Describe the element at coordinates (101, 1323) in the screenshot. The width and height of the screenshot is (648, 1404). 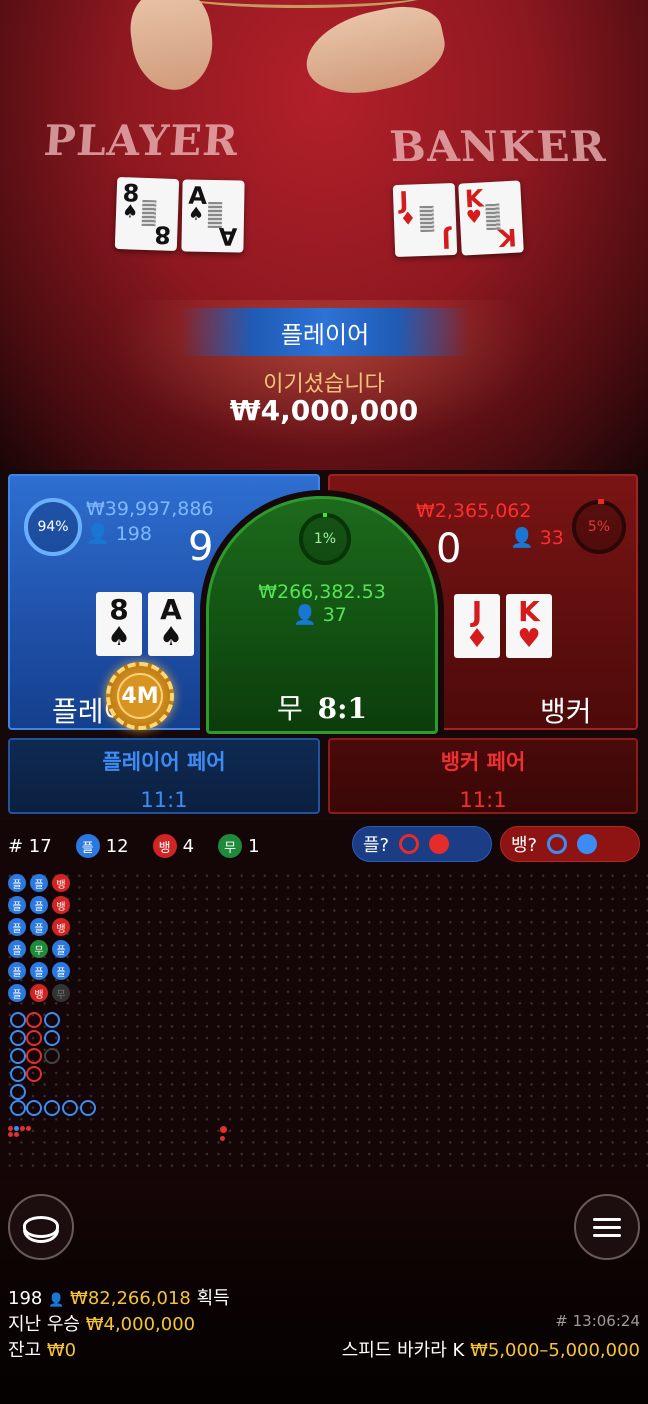
I see `last-win-line: 지난 우승 ₩4,000,000` at that location.